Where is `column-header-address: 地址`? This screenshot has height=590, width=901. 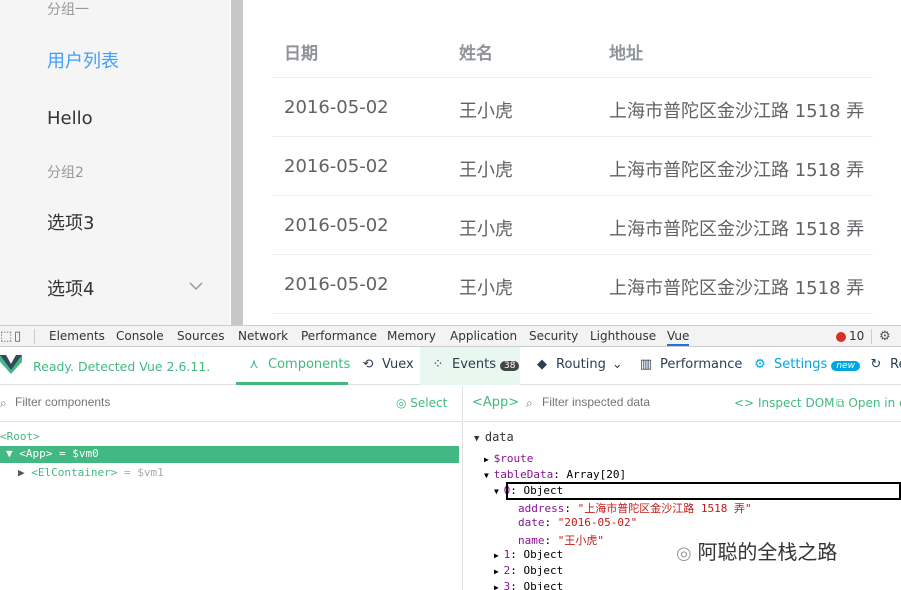
column-header-address: 地址 is located at coordinates (626, 54).